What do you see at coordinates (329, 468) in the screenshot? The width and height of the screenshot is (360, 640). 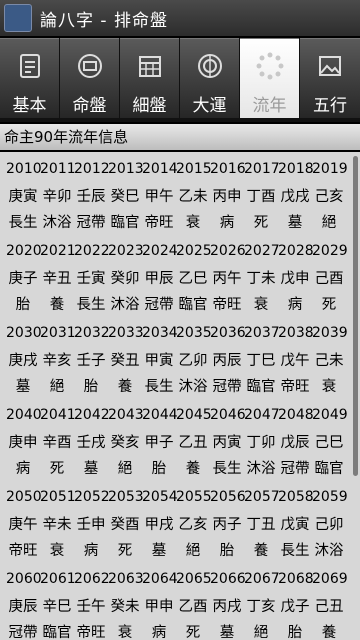 I see `stage-cell: 臨官` at bounding box center [329, 468].